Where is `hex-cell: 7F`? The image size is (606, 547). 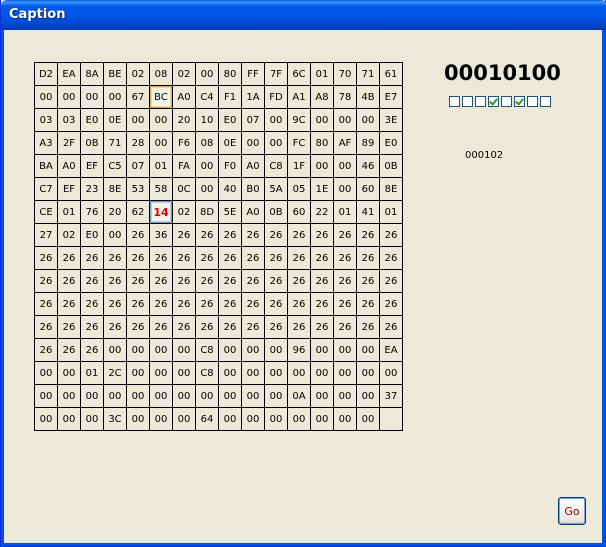 hex-cell: 7F is located at coordinates (276, 74).